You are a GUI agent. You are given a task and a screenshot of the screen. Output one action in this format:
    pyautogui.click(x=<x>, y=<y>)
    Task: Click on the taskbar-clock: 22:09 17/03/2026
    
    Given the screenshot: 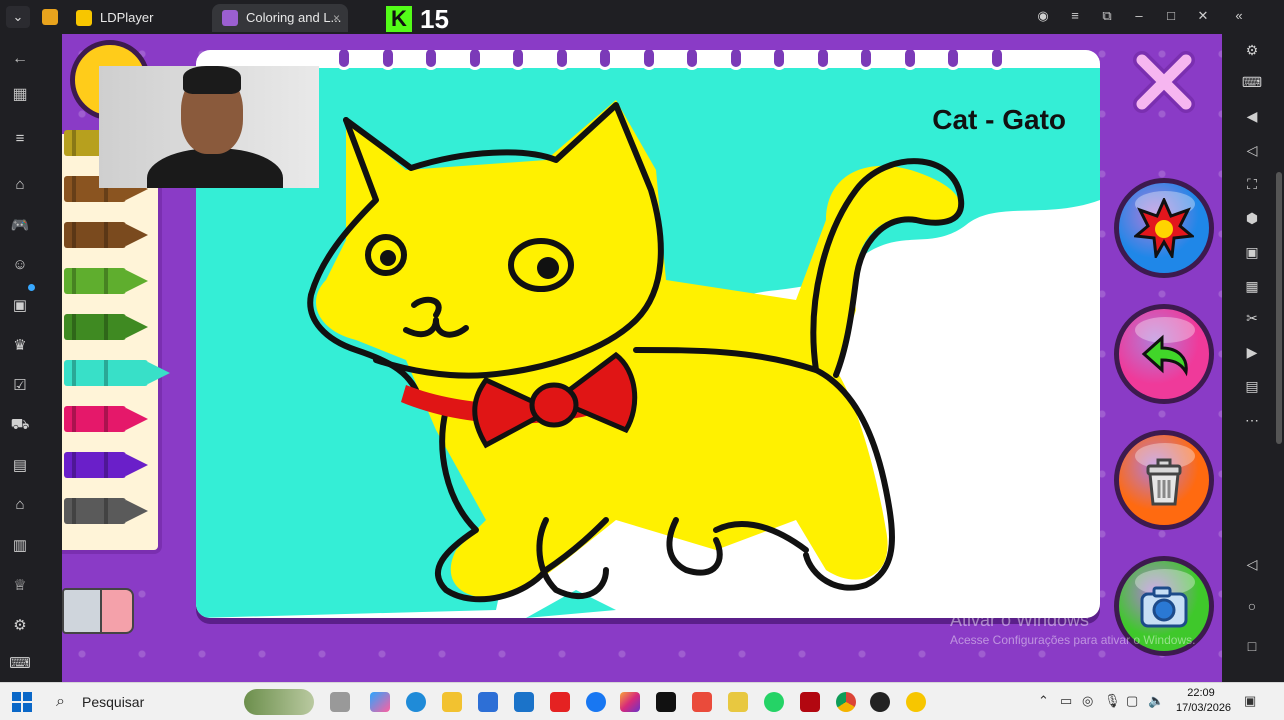 What is the action you would take?
    pyautogui.click(x=1204, y=701)
    